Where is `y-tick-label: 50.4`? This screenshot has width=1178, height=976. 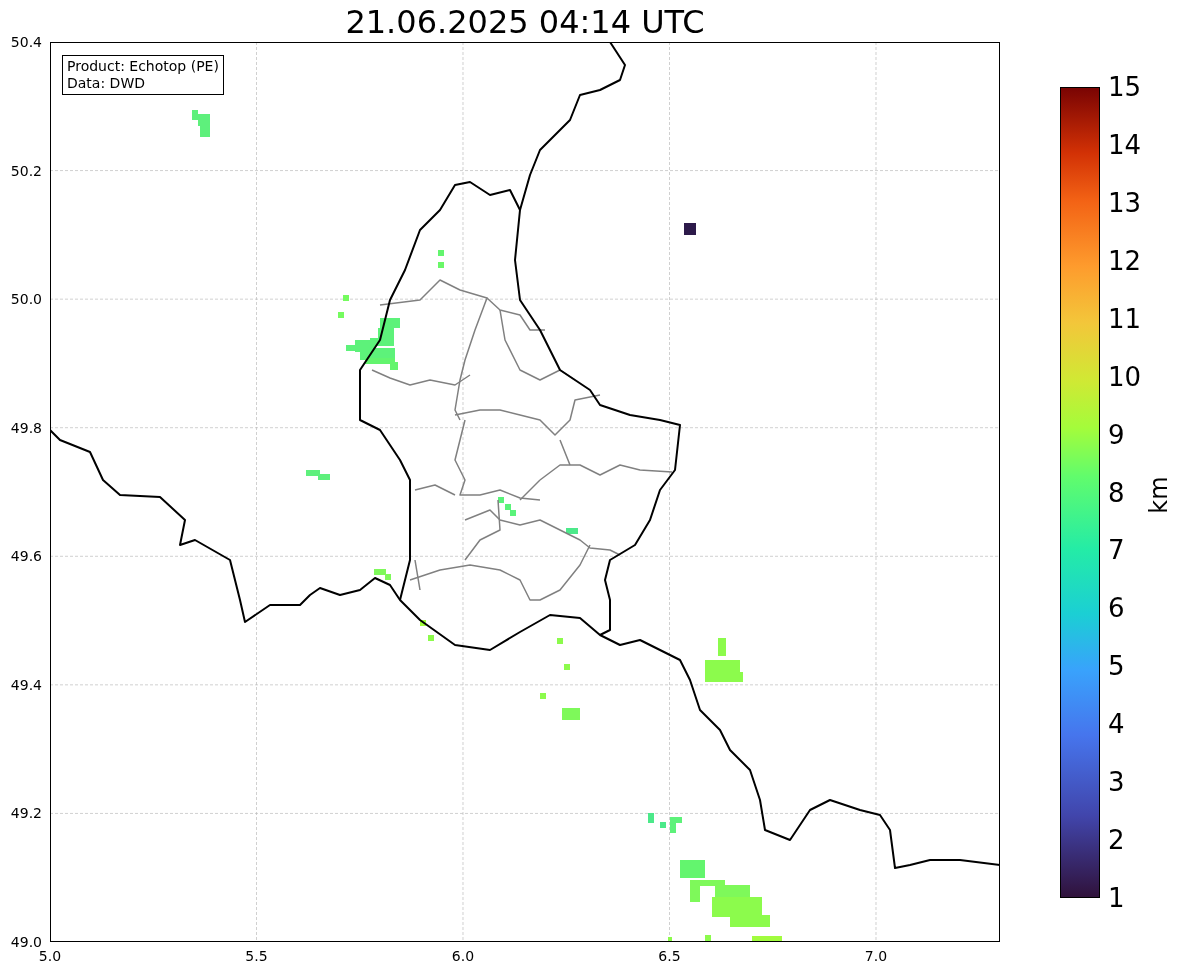
y-tick-label: 50.4 is located at coordinates (26, 42).